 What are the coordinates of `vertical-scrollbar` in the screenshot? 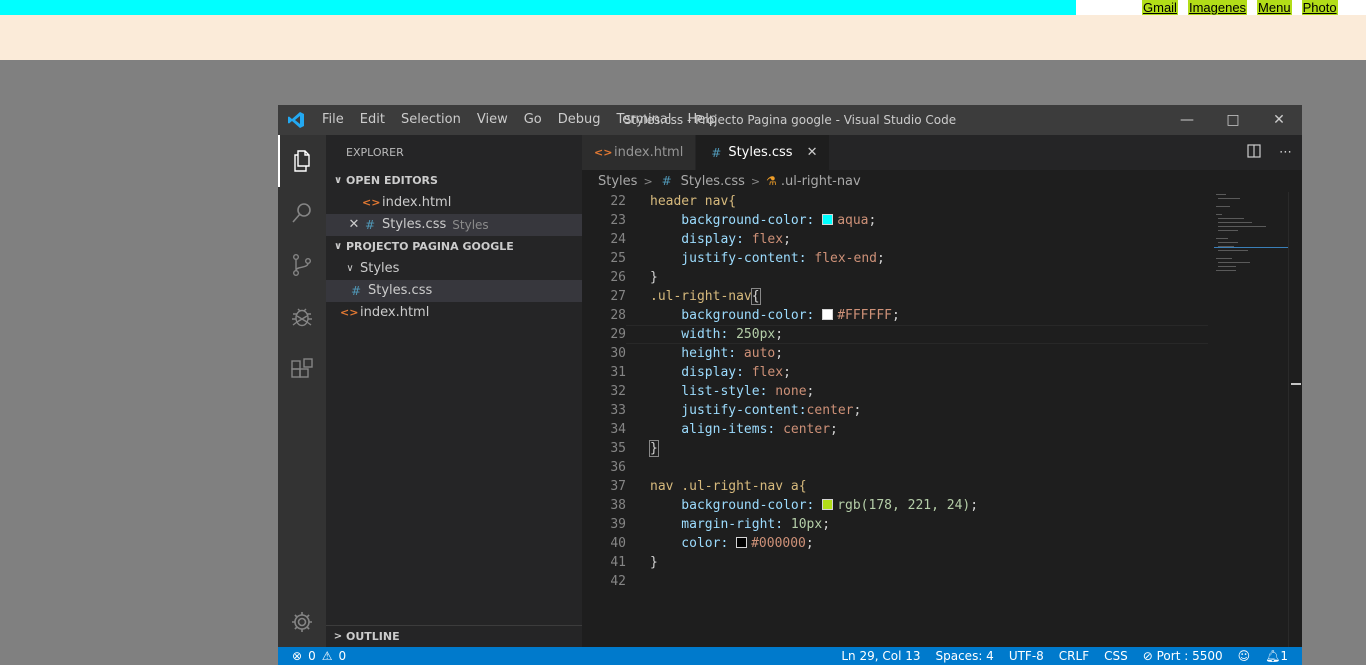 It's located at (1295, 419).